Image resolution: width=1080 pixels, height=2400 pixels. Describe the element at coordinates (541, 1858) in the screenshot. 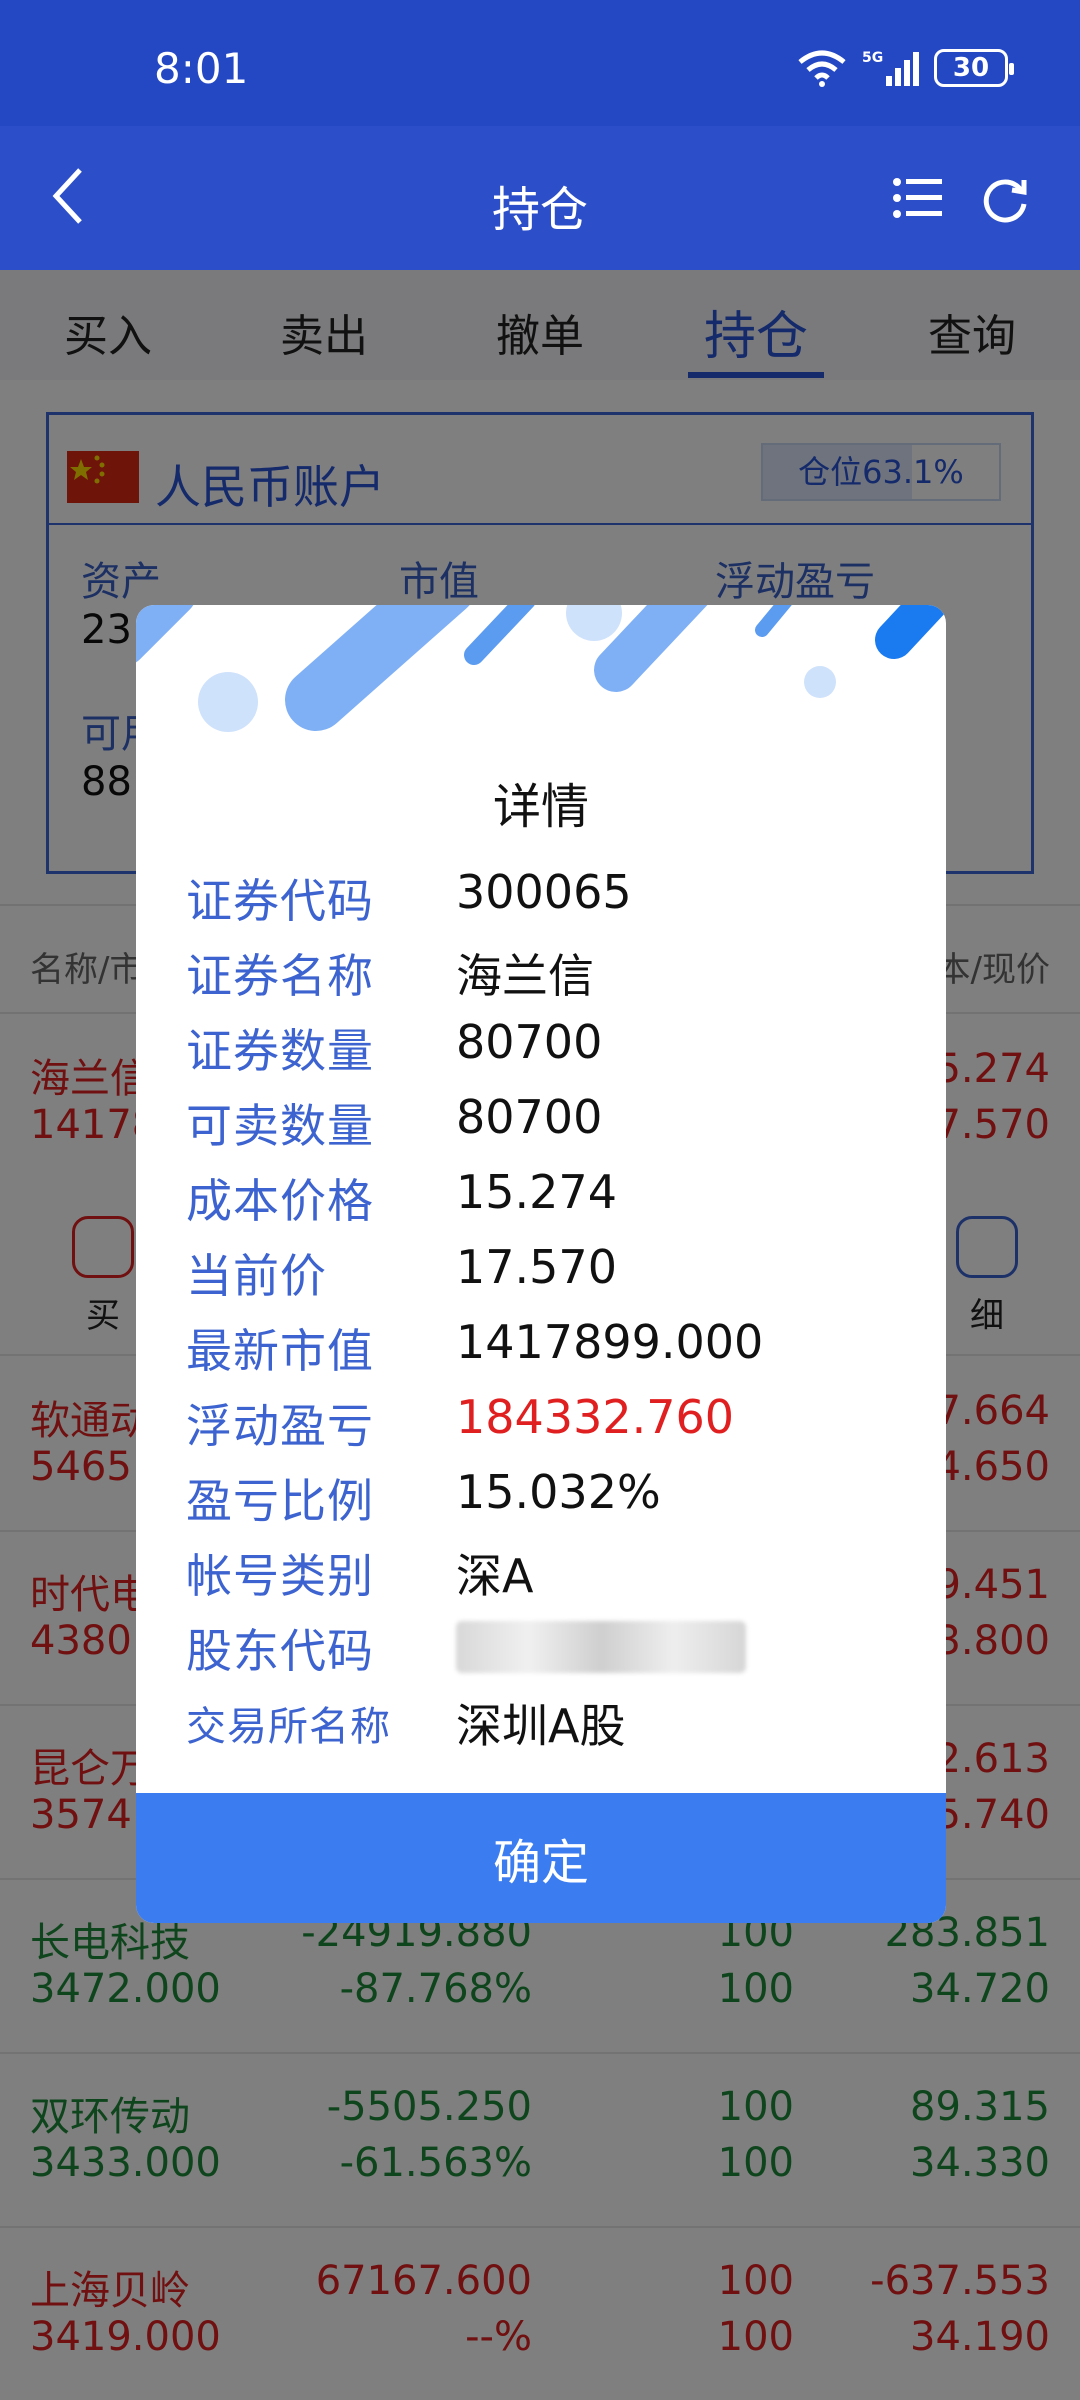

I see `confirm-button: 确定` at that location.